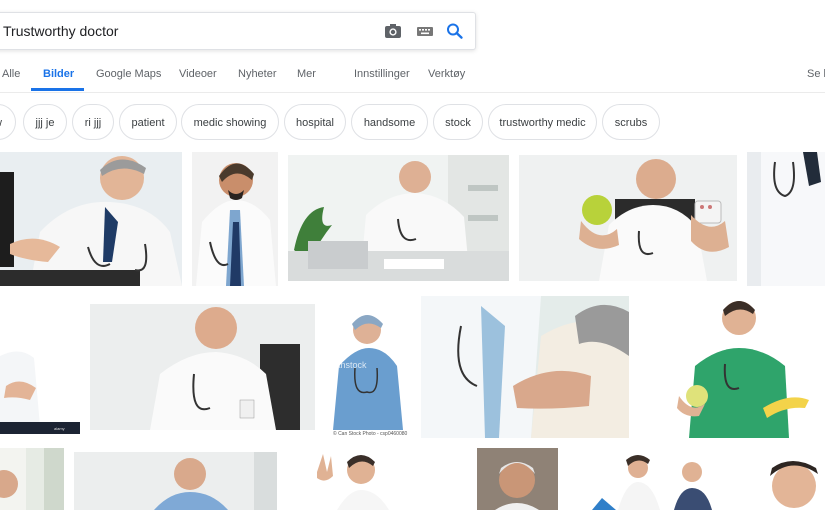 This screenshot has width=825, height=510. Describe the element at coordinates (202, 367) in the screenshot. I see `image-result-doctor-office-chair` at that location.